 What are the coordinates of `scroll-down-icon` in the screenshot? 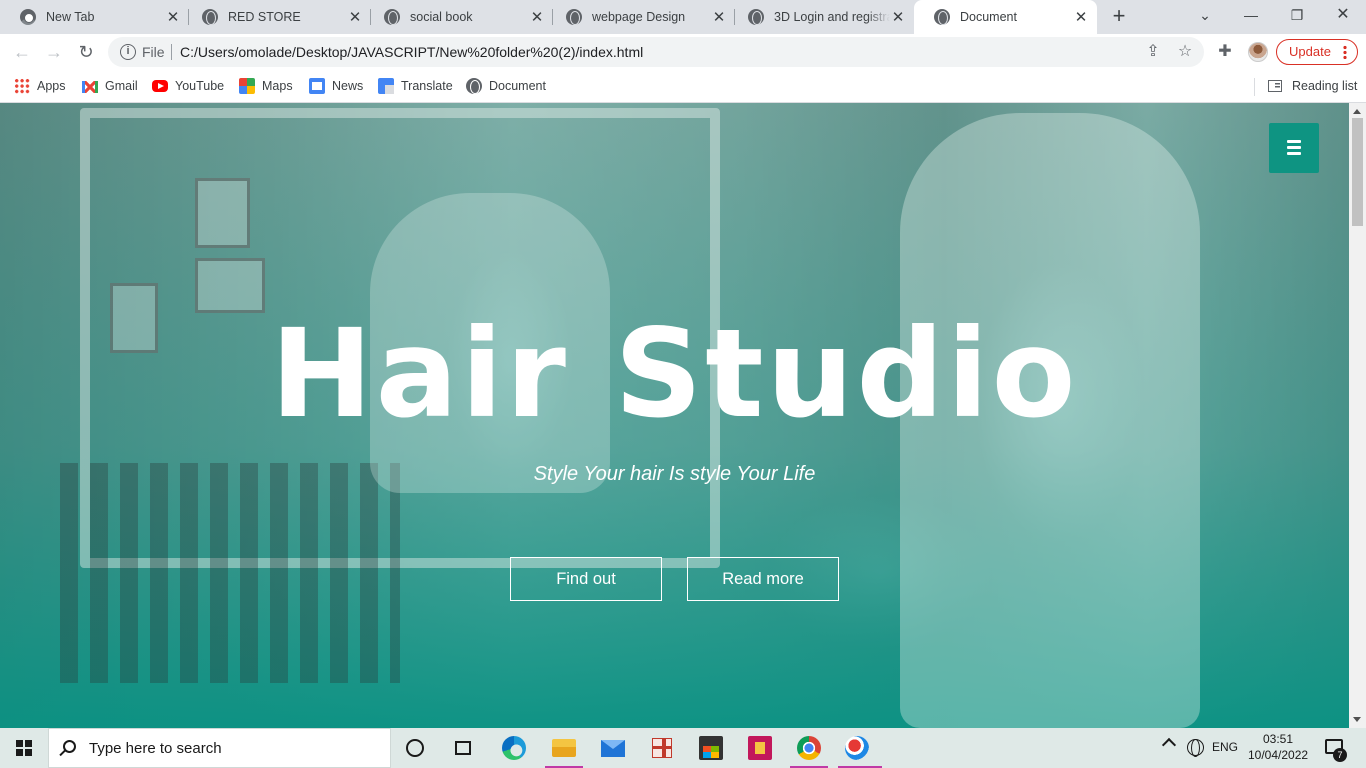 It's located at (1357, 719).